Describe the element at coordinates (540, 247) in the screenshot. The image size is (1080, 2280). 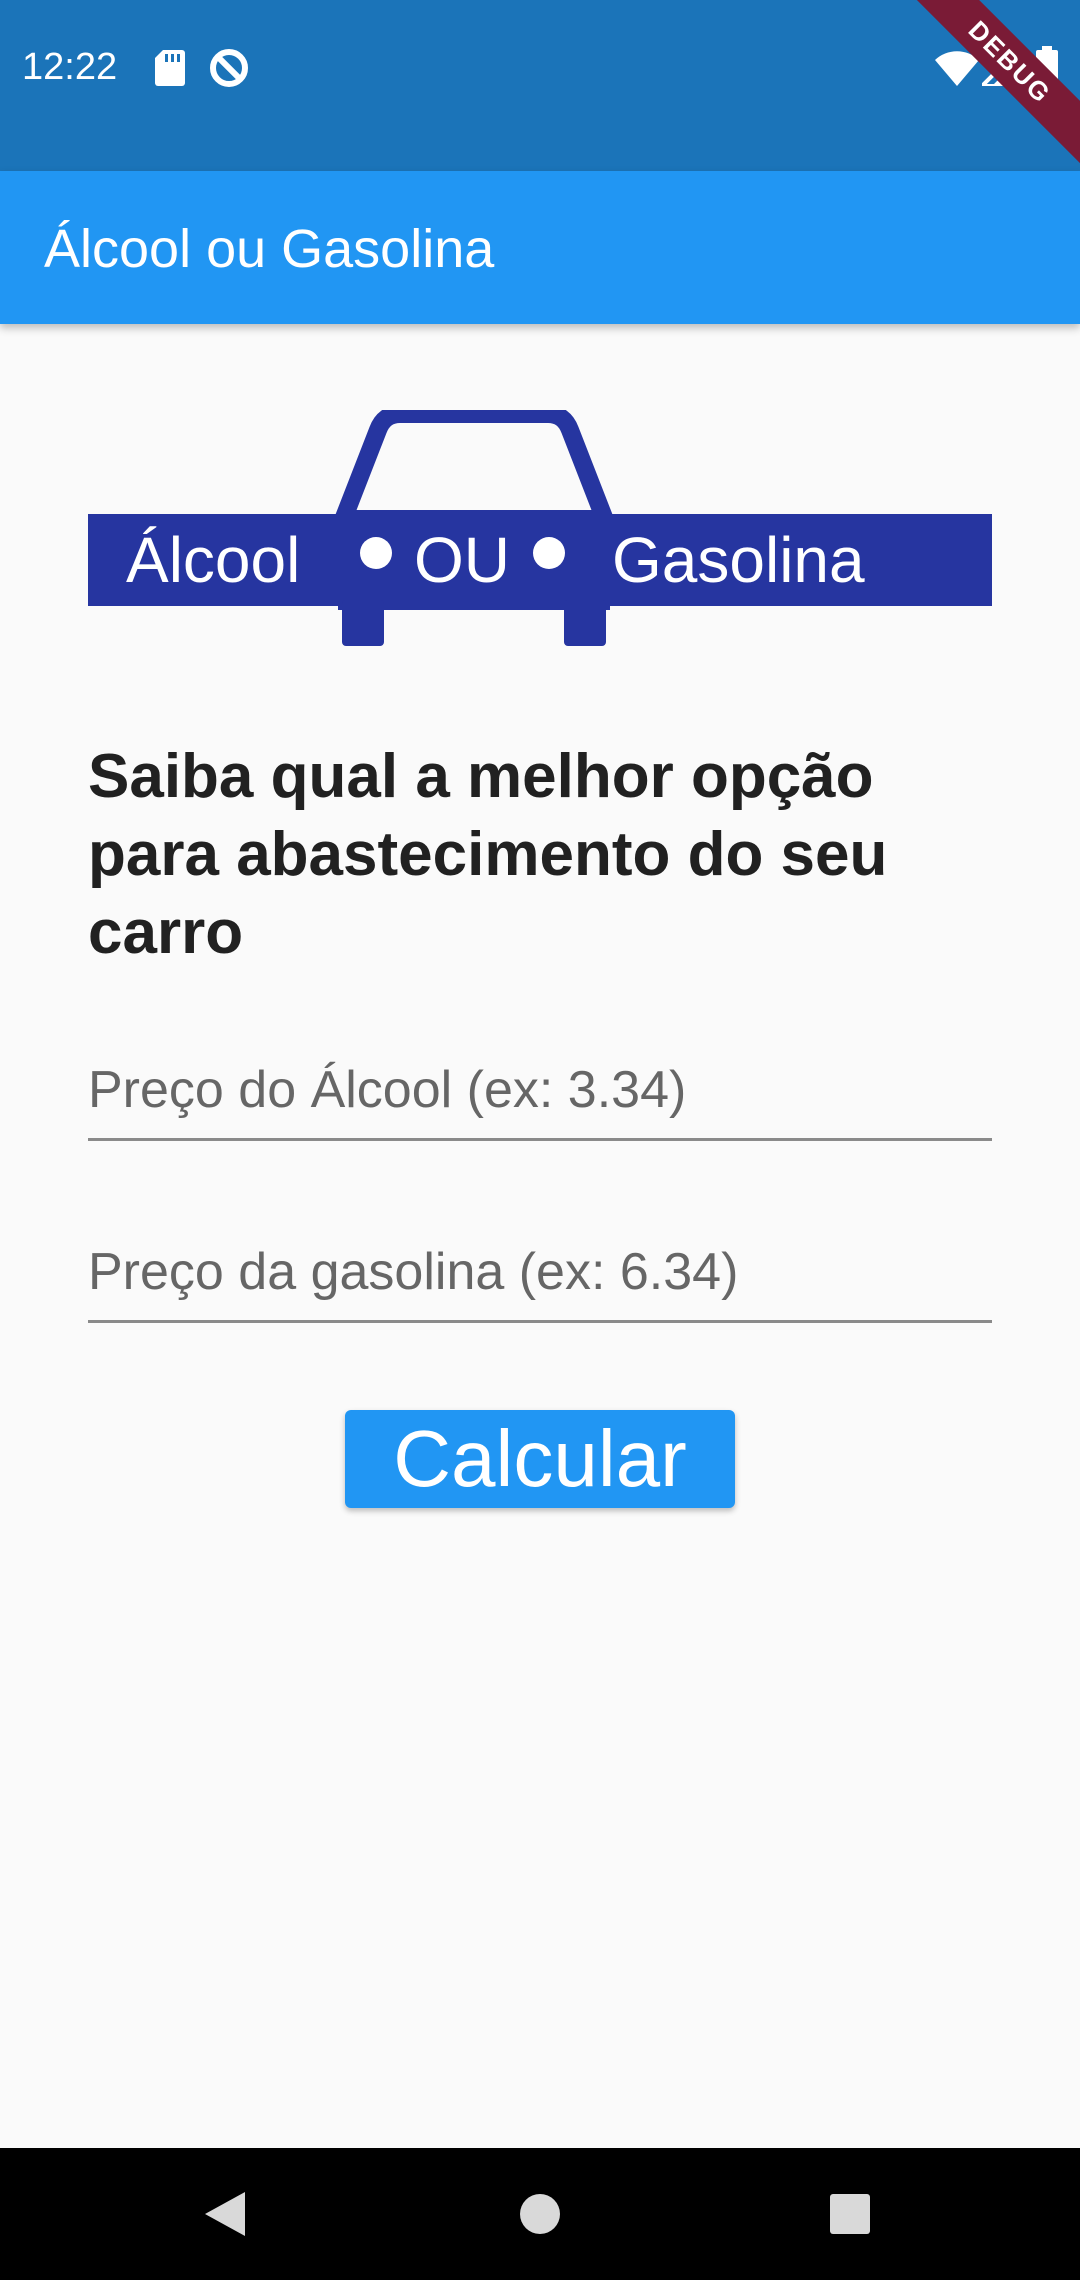
I see `app-bar: Álcool ou Gasolina` at that location.